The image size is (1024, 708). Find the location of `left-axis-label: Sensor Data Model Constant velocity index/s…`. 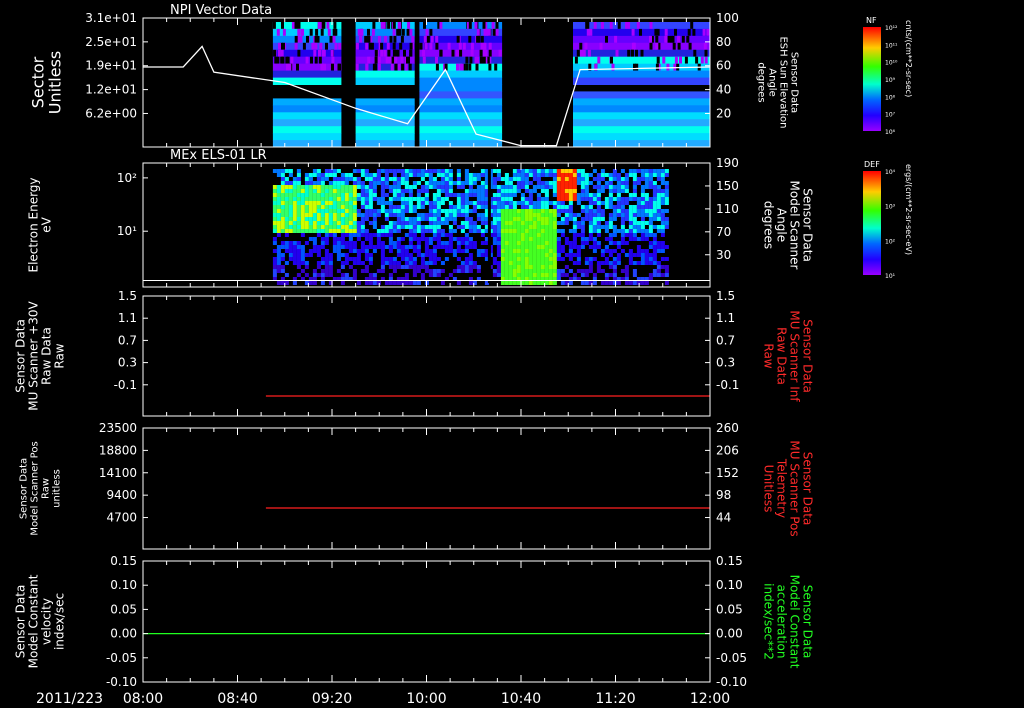

left-axis-label: Sensor Data Model Constant velocity index/s… is located at coordinates (40, 621).